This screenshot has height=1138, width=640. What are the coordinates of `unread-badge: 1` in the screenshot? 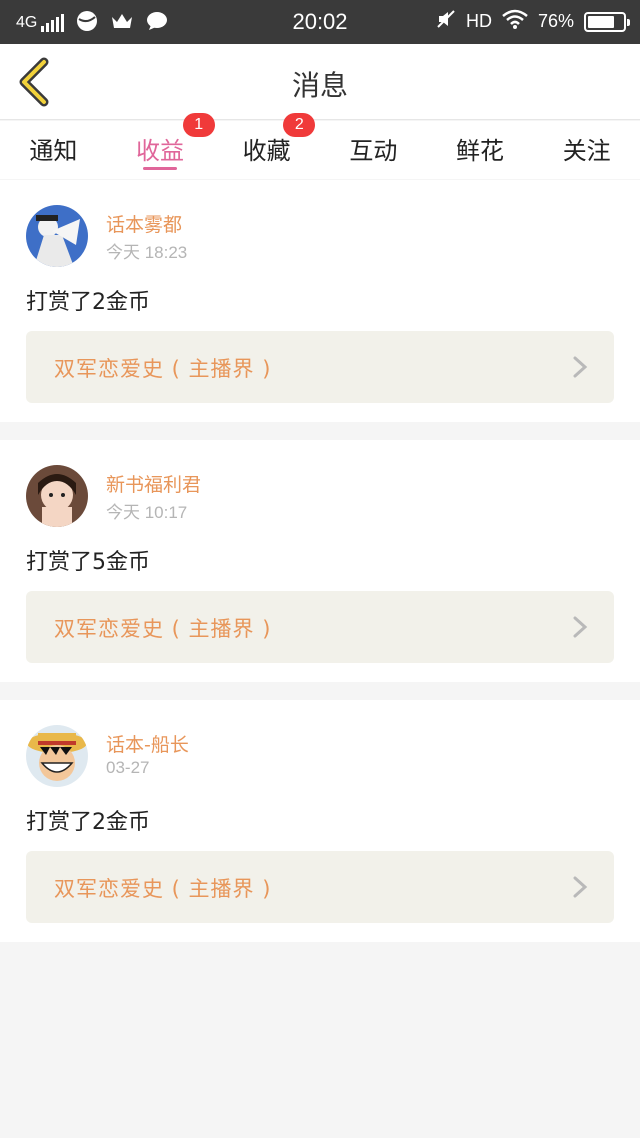 It's located at (198, 125).